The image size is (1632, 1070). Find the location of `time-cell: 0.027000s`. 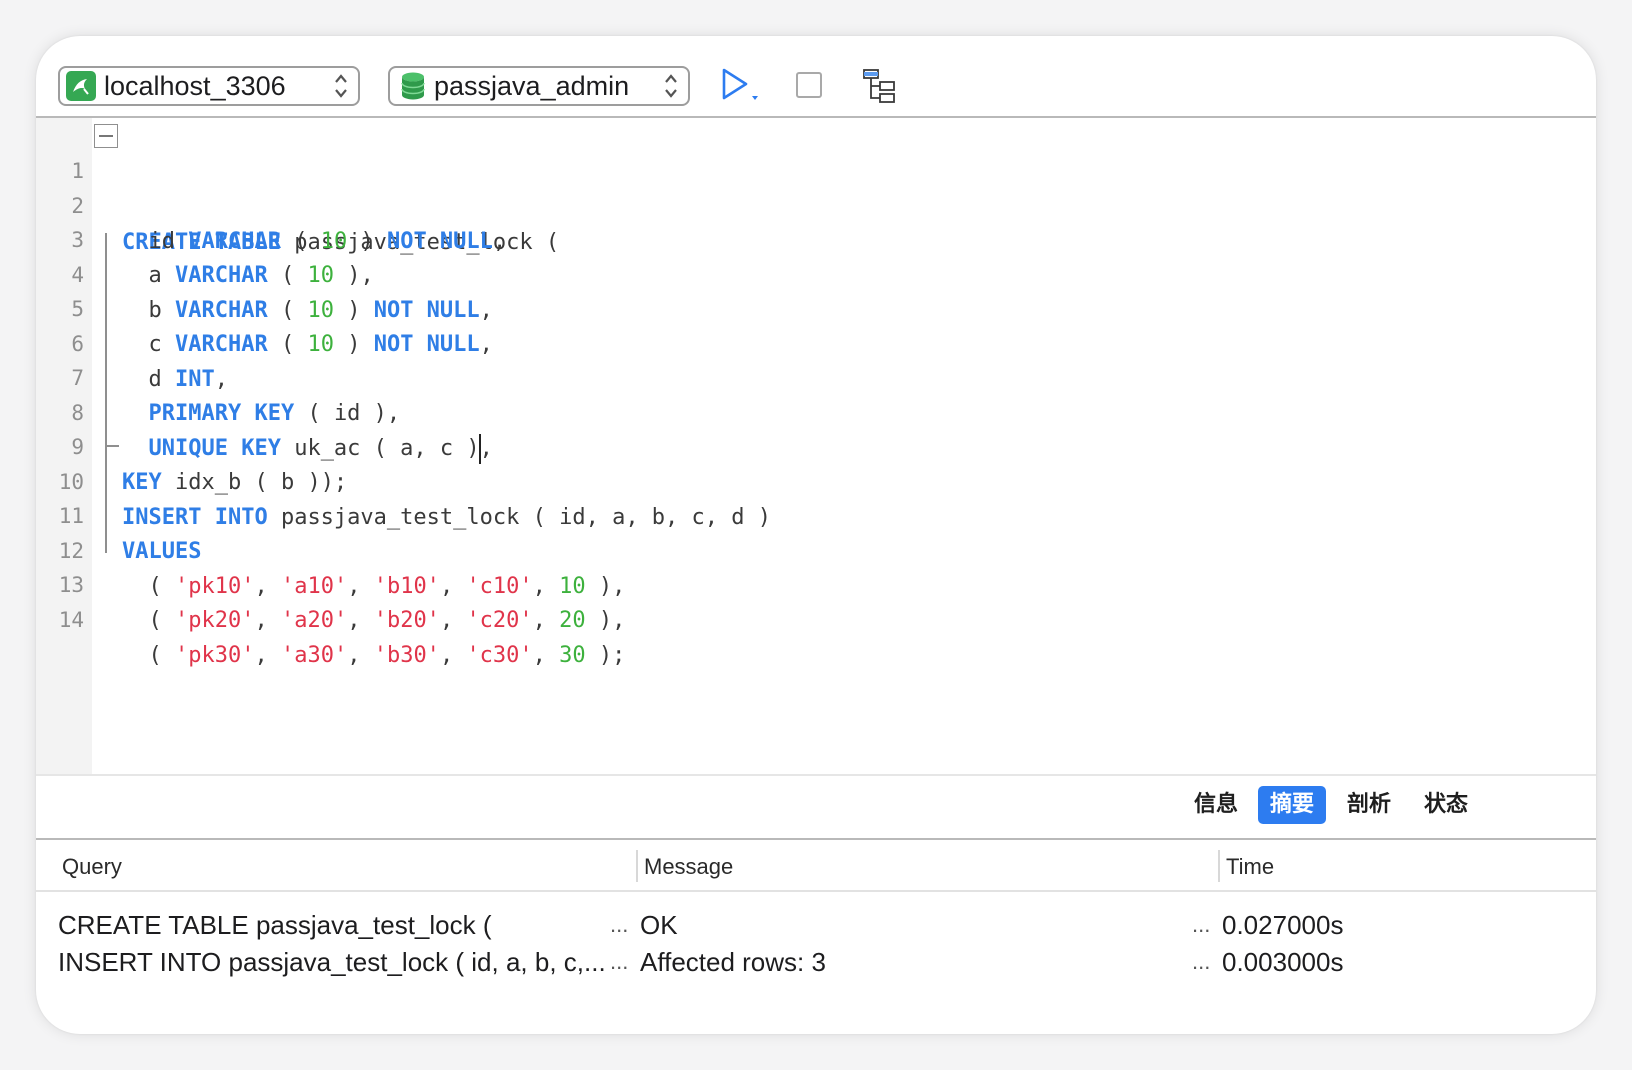

time-cell: 0.027000s is located at coordinates (1283, 925).